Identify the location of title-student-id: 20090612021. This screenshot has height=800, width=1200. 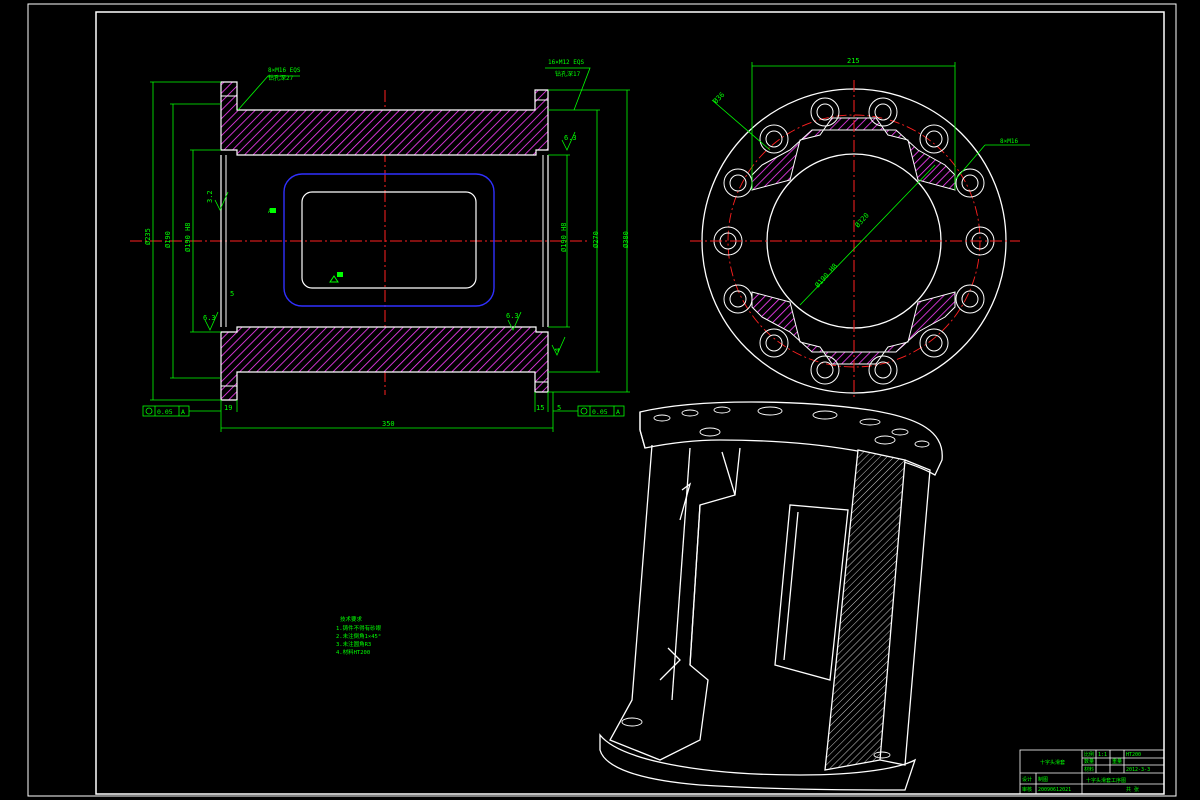
(1054, 790).